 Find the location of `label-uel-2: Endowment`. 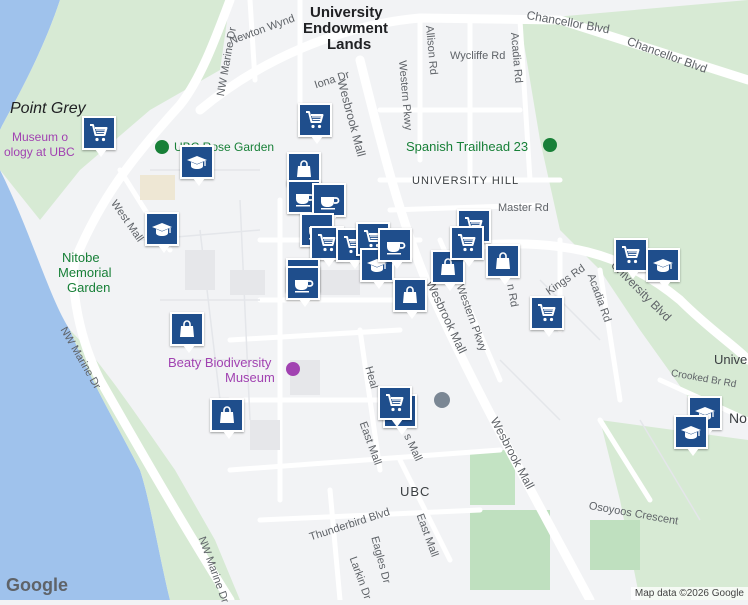

label-uel-2: Endowment is located at coordinates (345, 28).